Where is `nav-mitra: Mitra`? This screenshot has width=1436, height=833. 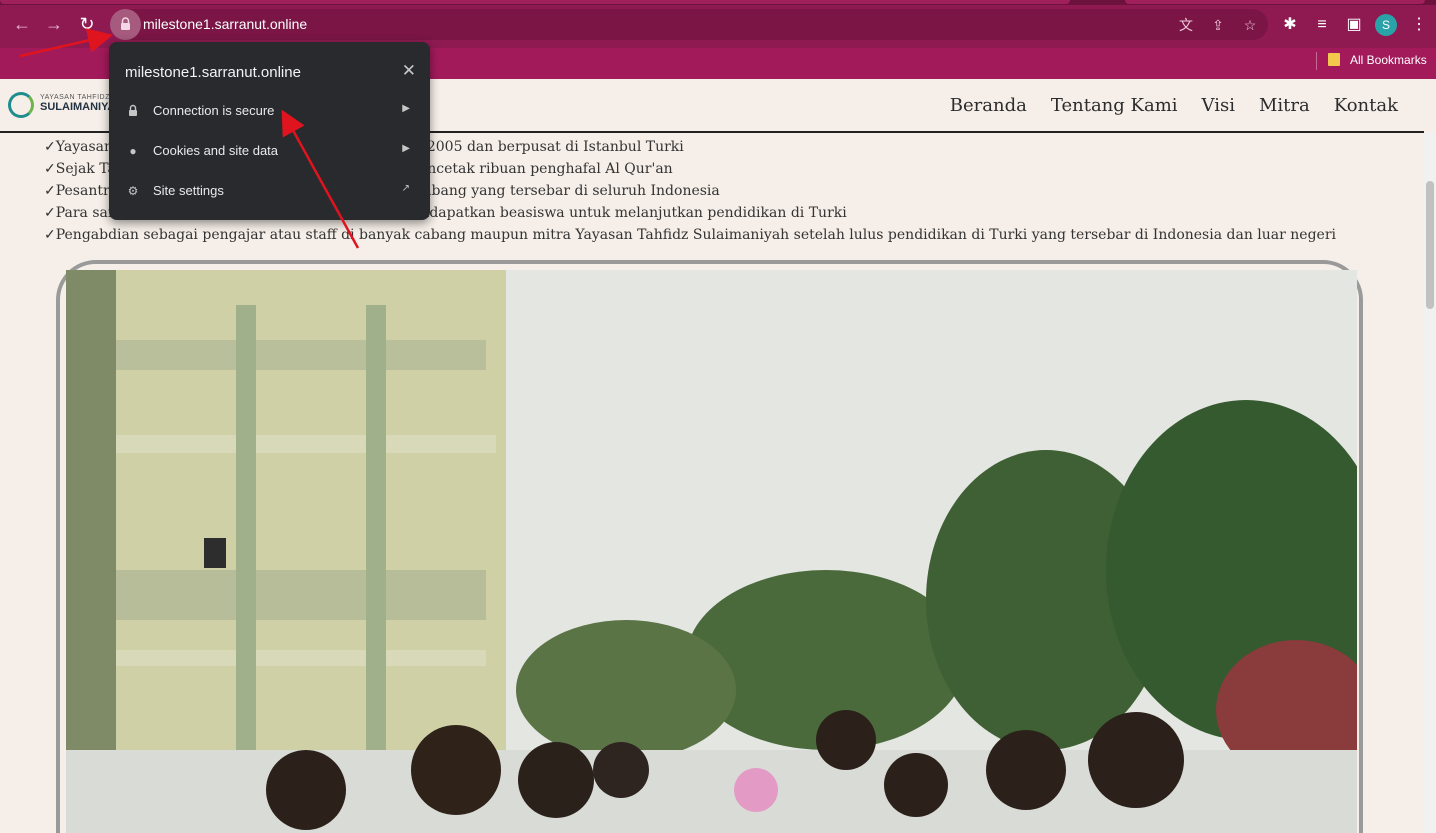 nav-mitra: Mitra is located at coordinates (1284, 105).